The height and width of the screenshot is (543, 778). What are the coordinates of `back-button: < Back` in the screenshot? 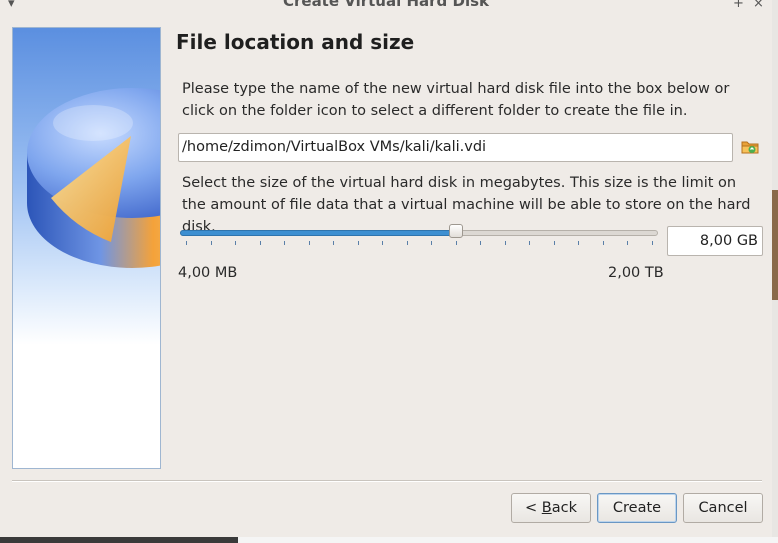 It's located at (551, 508).